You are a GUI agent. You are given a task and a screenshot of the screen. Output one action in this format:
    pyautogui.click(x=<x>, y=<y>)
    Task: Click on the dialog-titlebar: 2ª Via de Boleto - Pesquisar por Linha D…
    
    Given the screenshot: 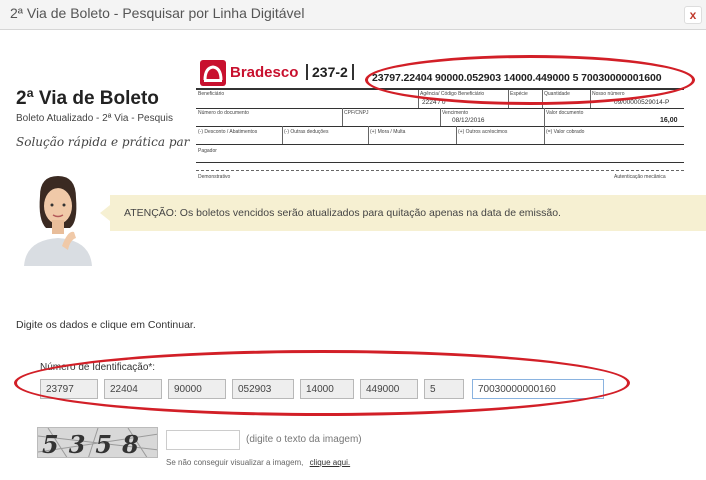 What is the action you would take?
    pyautogui.click(x=353, y=15)
    